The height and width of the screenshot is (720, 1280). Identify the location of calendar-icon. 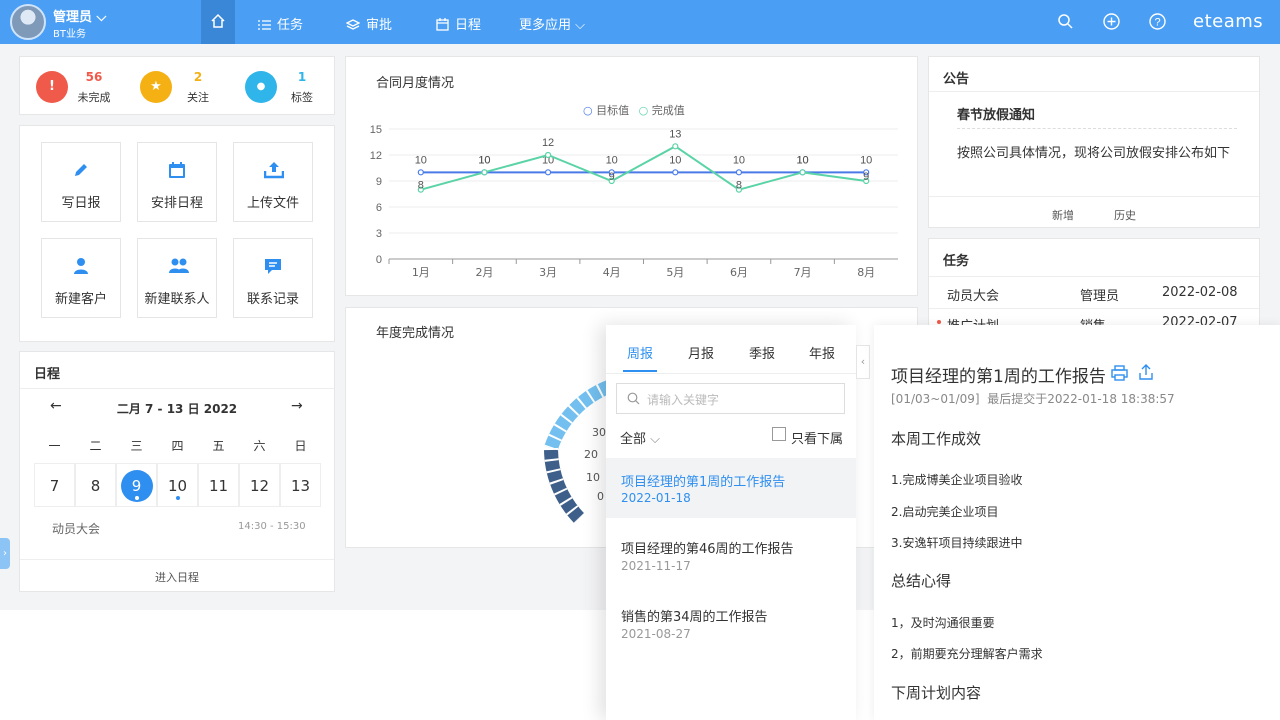
(177, 170).